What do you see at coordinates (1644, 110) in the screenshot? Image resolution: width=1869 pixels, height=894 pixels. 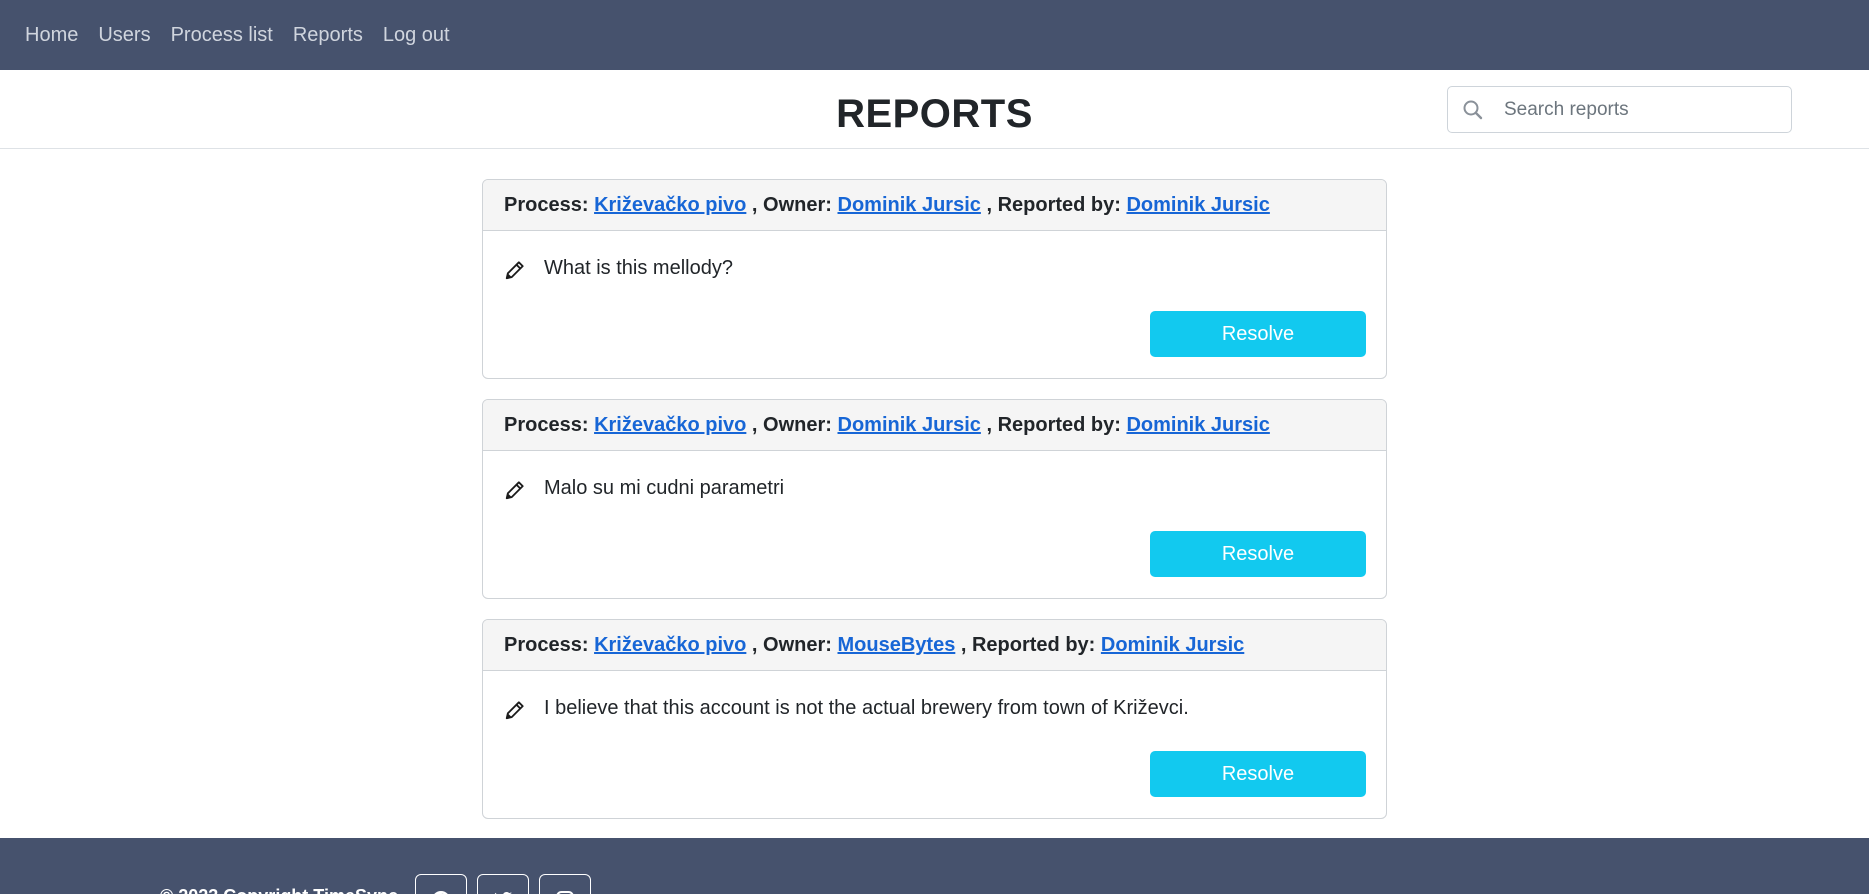 I see `search-input` at bounding box center [1644, 110].